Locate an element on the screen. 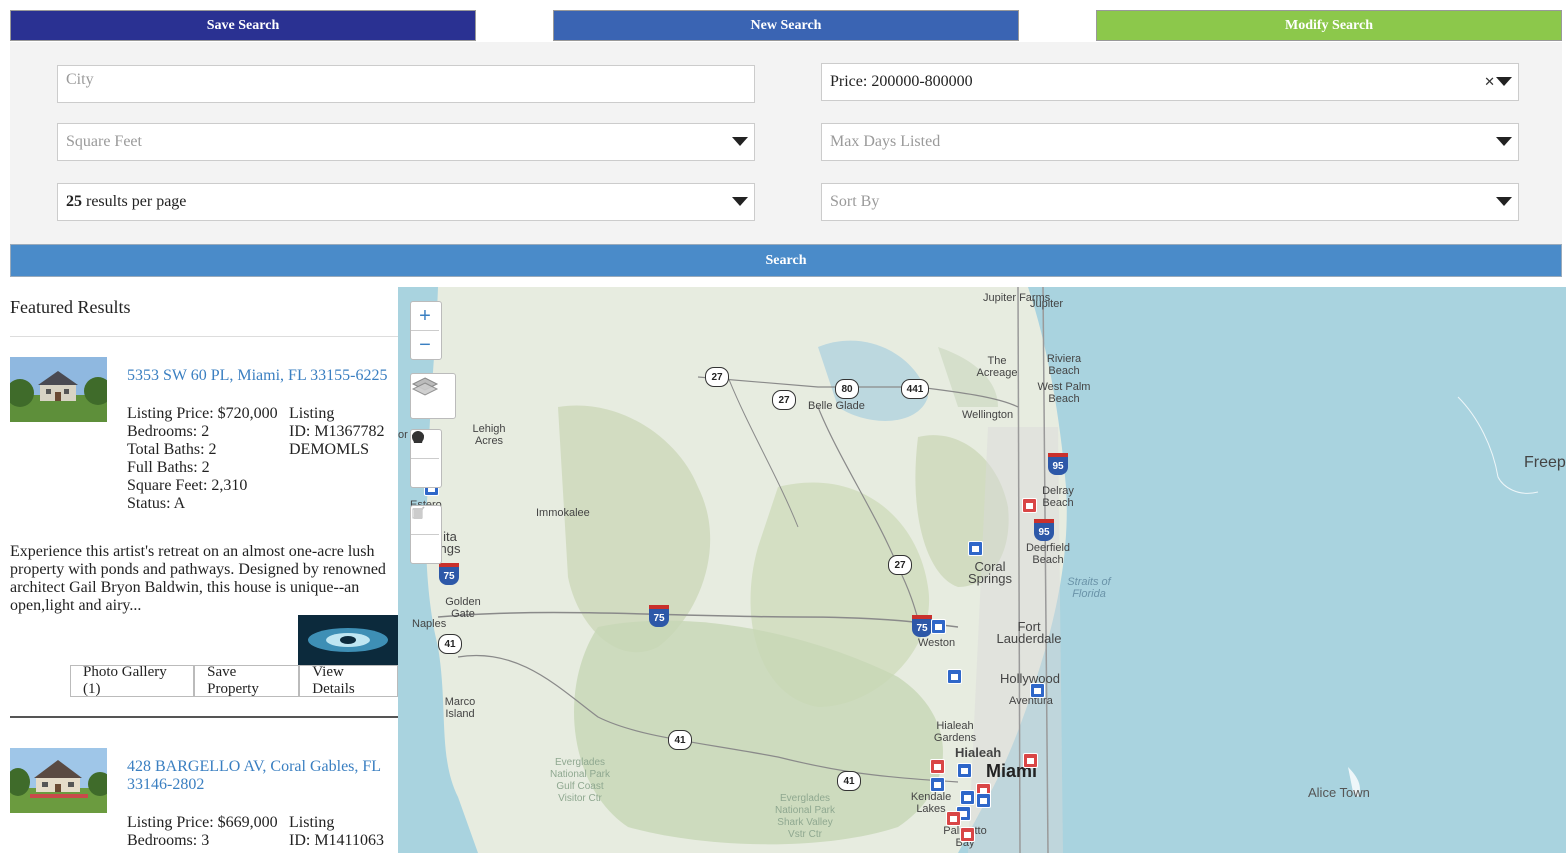 Image resolution: width=1566 pixels, height=853 pixels. view-details-button: View Details is located at coordinates (348, 680).